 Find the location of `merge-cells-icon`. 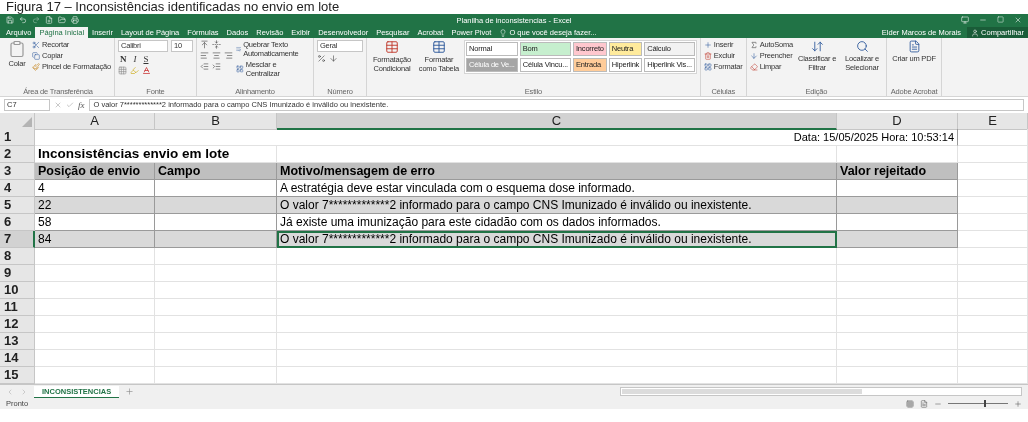

merge-cells-icon is located at coordinates (239, 69).